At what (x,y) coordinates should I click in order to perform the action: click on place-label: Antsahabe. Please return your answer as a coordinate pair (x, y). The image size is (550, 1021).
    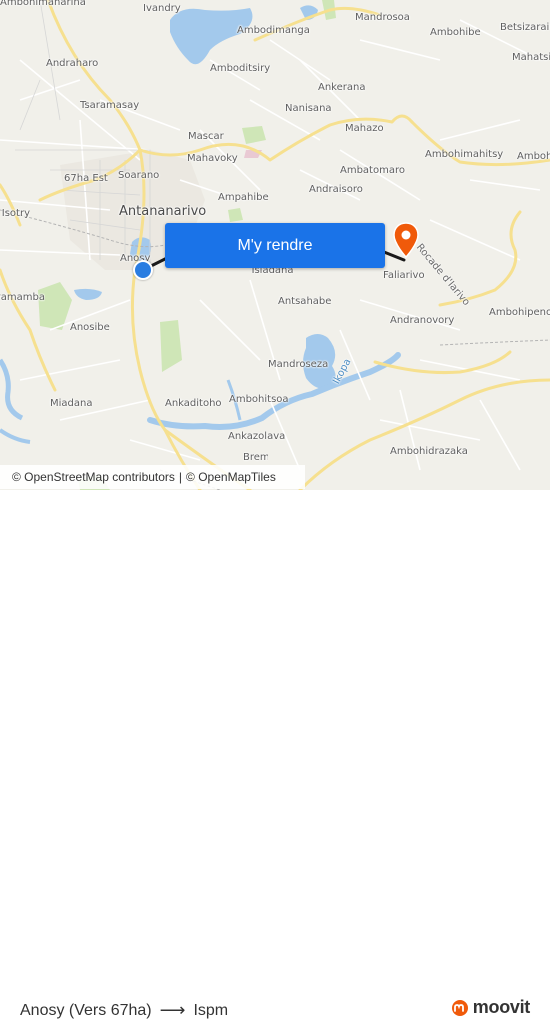
    Looking at the image, I should click on (305, 301).